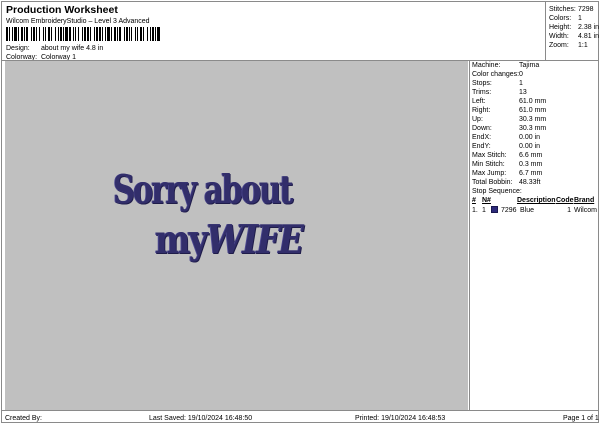  I want to click on footer-last-saved: Last Saved: 19/10/2024 16:48:50, so click(201, 418).